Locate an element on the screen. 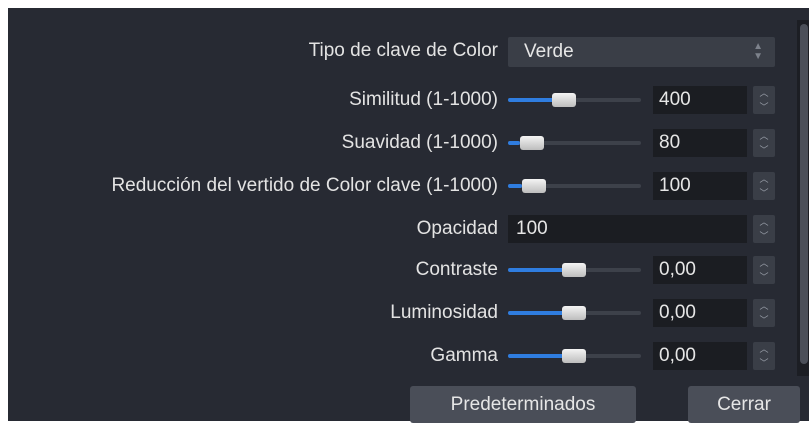 The image size is (809, 423). smoothness-input: 80 is located at coordinates (700, 143).